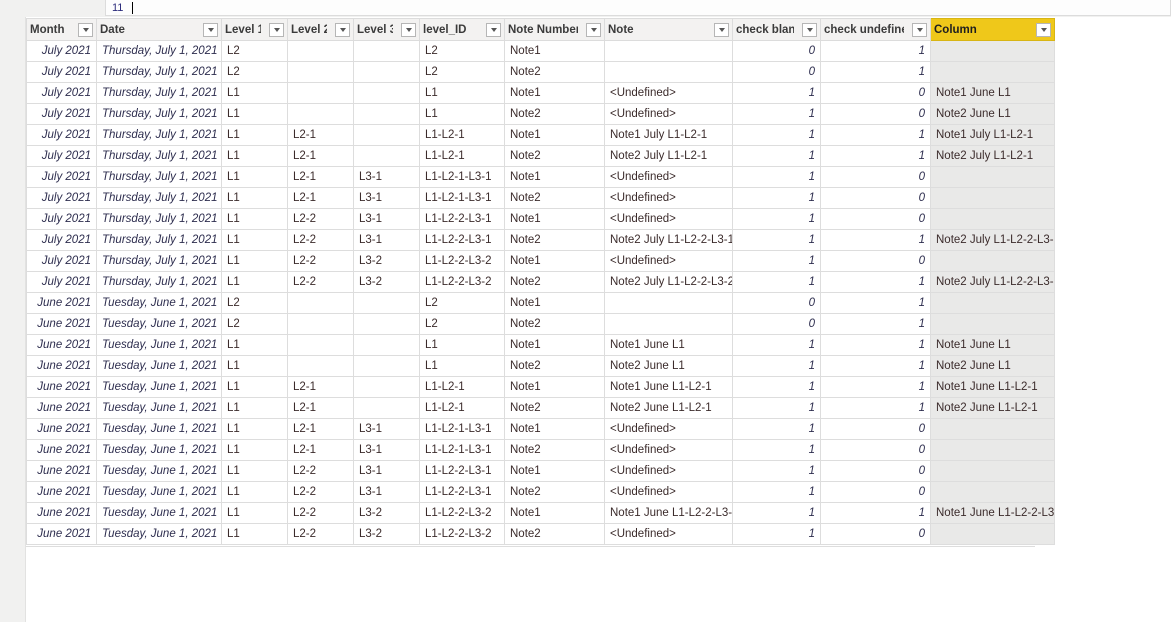  What do you see at coordinates (386, 29) in the screenshot?
I see `column-header-level-3: Level 3` at bounding box center [386, 29].